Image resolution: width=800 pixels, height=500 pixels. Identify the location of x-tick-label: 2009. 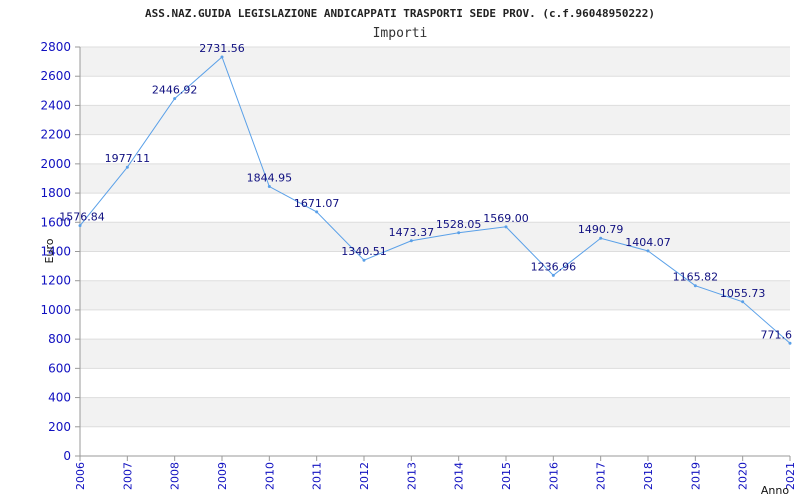
(222, 476).